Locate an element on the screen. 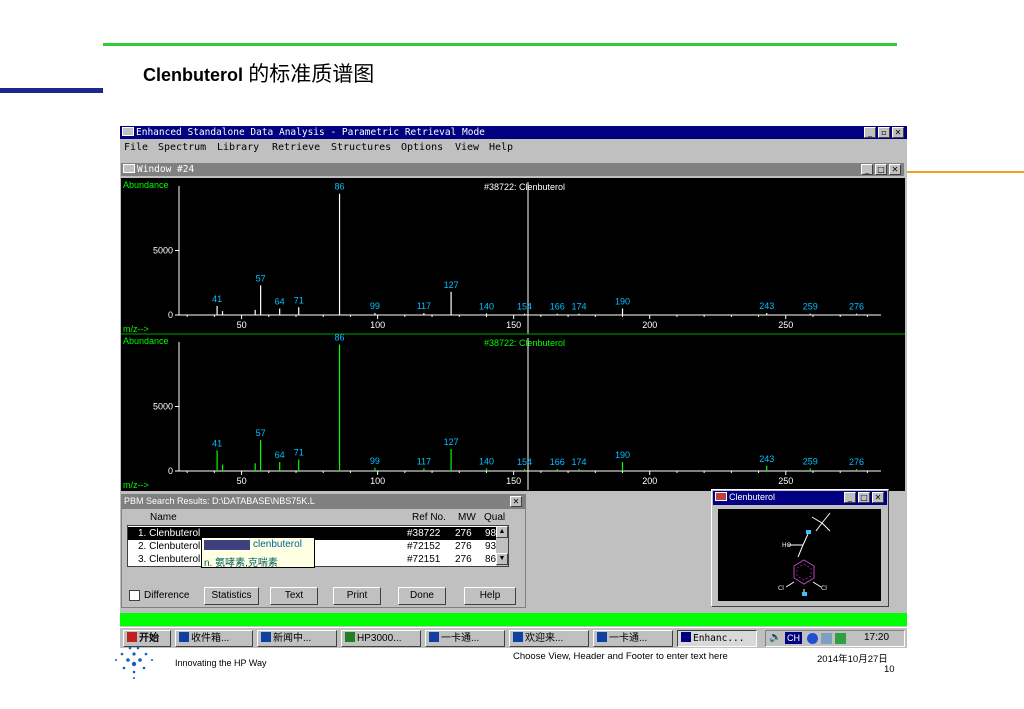 The image size is (1024, 709). peak-label: 57 is located at coordinates (261, 433).